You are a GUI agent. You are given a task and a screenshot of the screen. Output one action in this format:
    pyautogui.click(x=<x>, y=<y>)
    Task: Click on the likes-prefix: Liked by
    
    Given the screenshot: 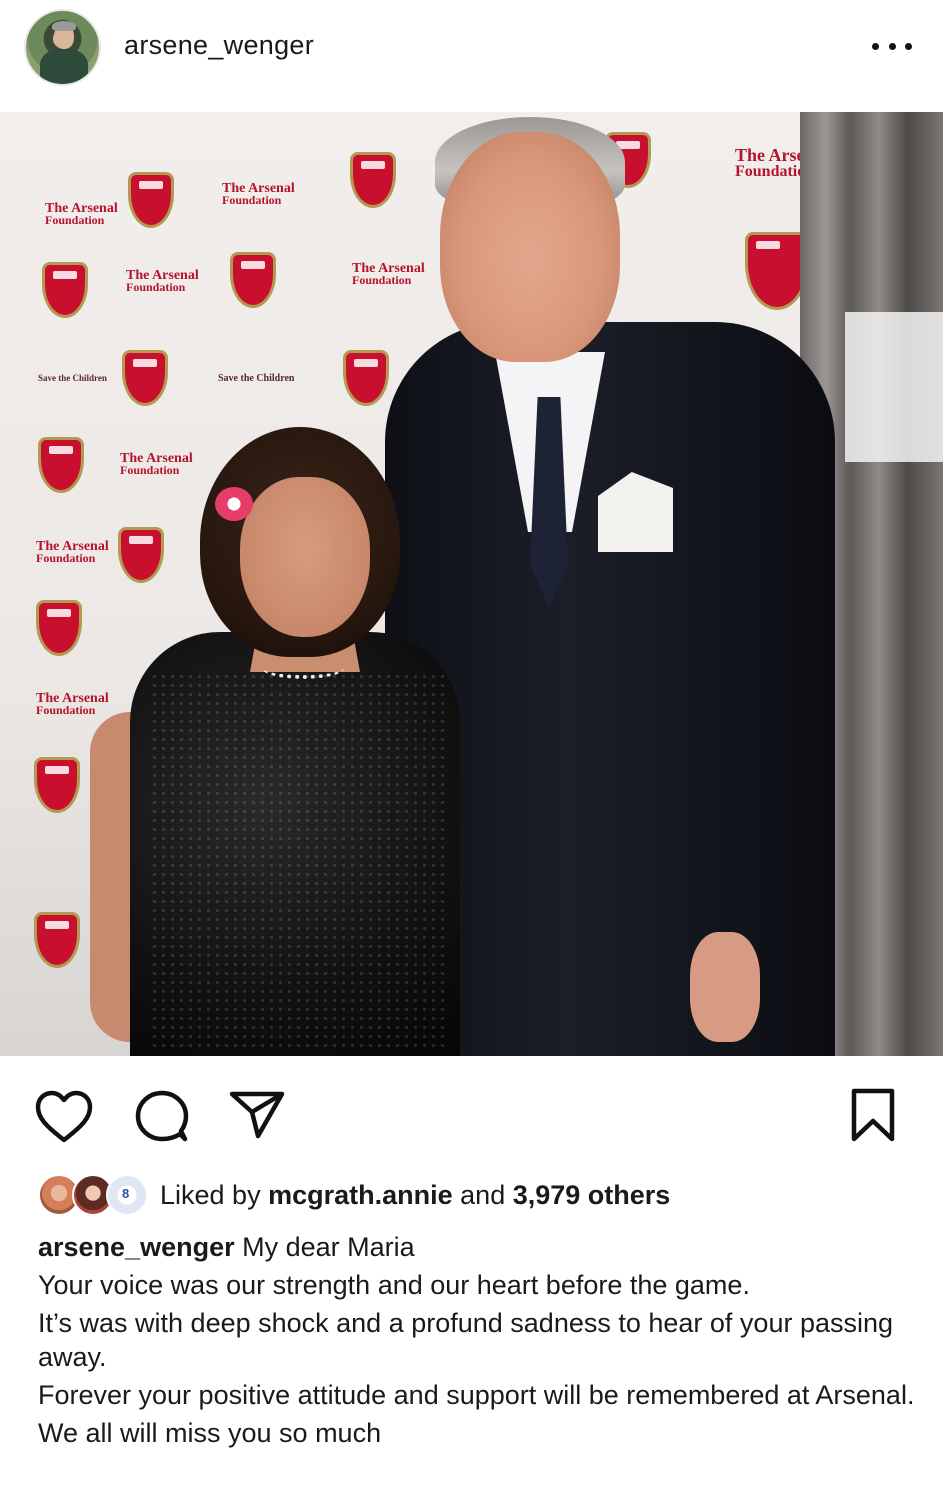 What is the action you would take?
    pyautogui.click(x=210, y=1194)
    